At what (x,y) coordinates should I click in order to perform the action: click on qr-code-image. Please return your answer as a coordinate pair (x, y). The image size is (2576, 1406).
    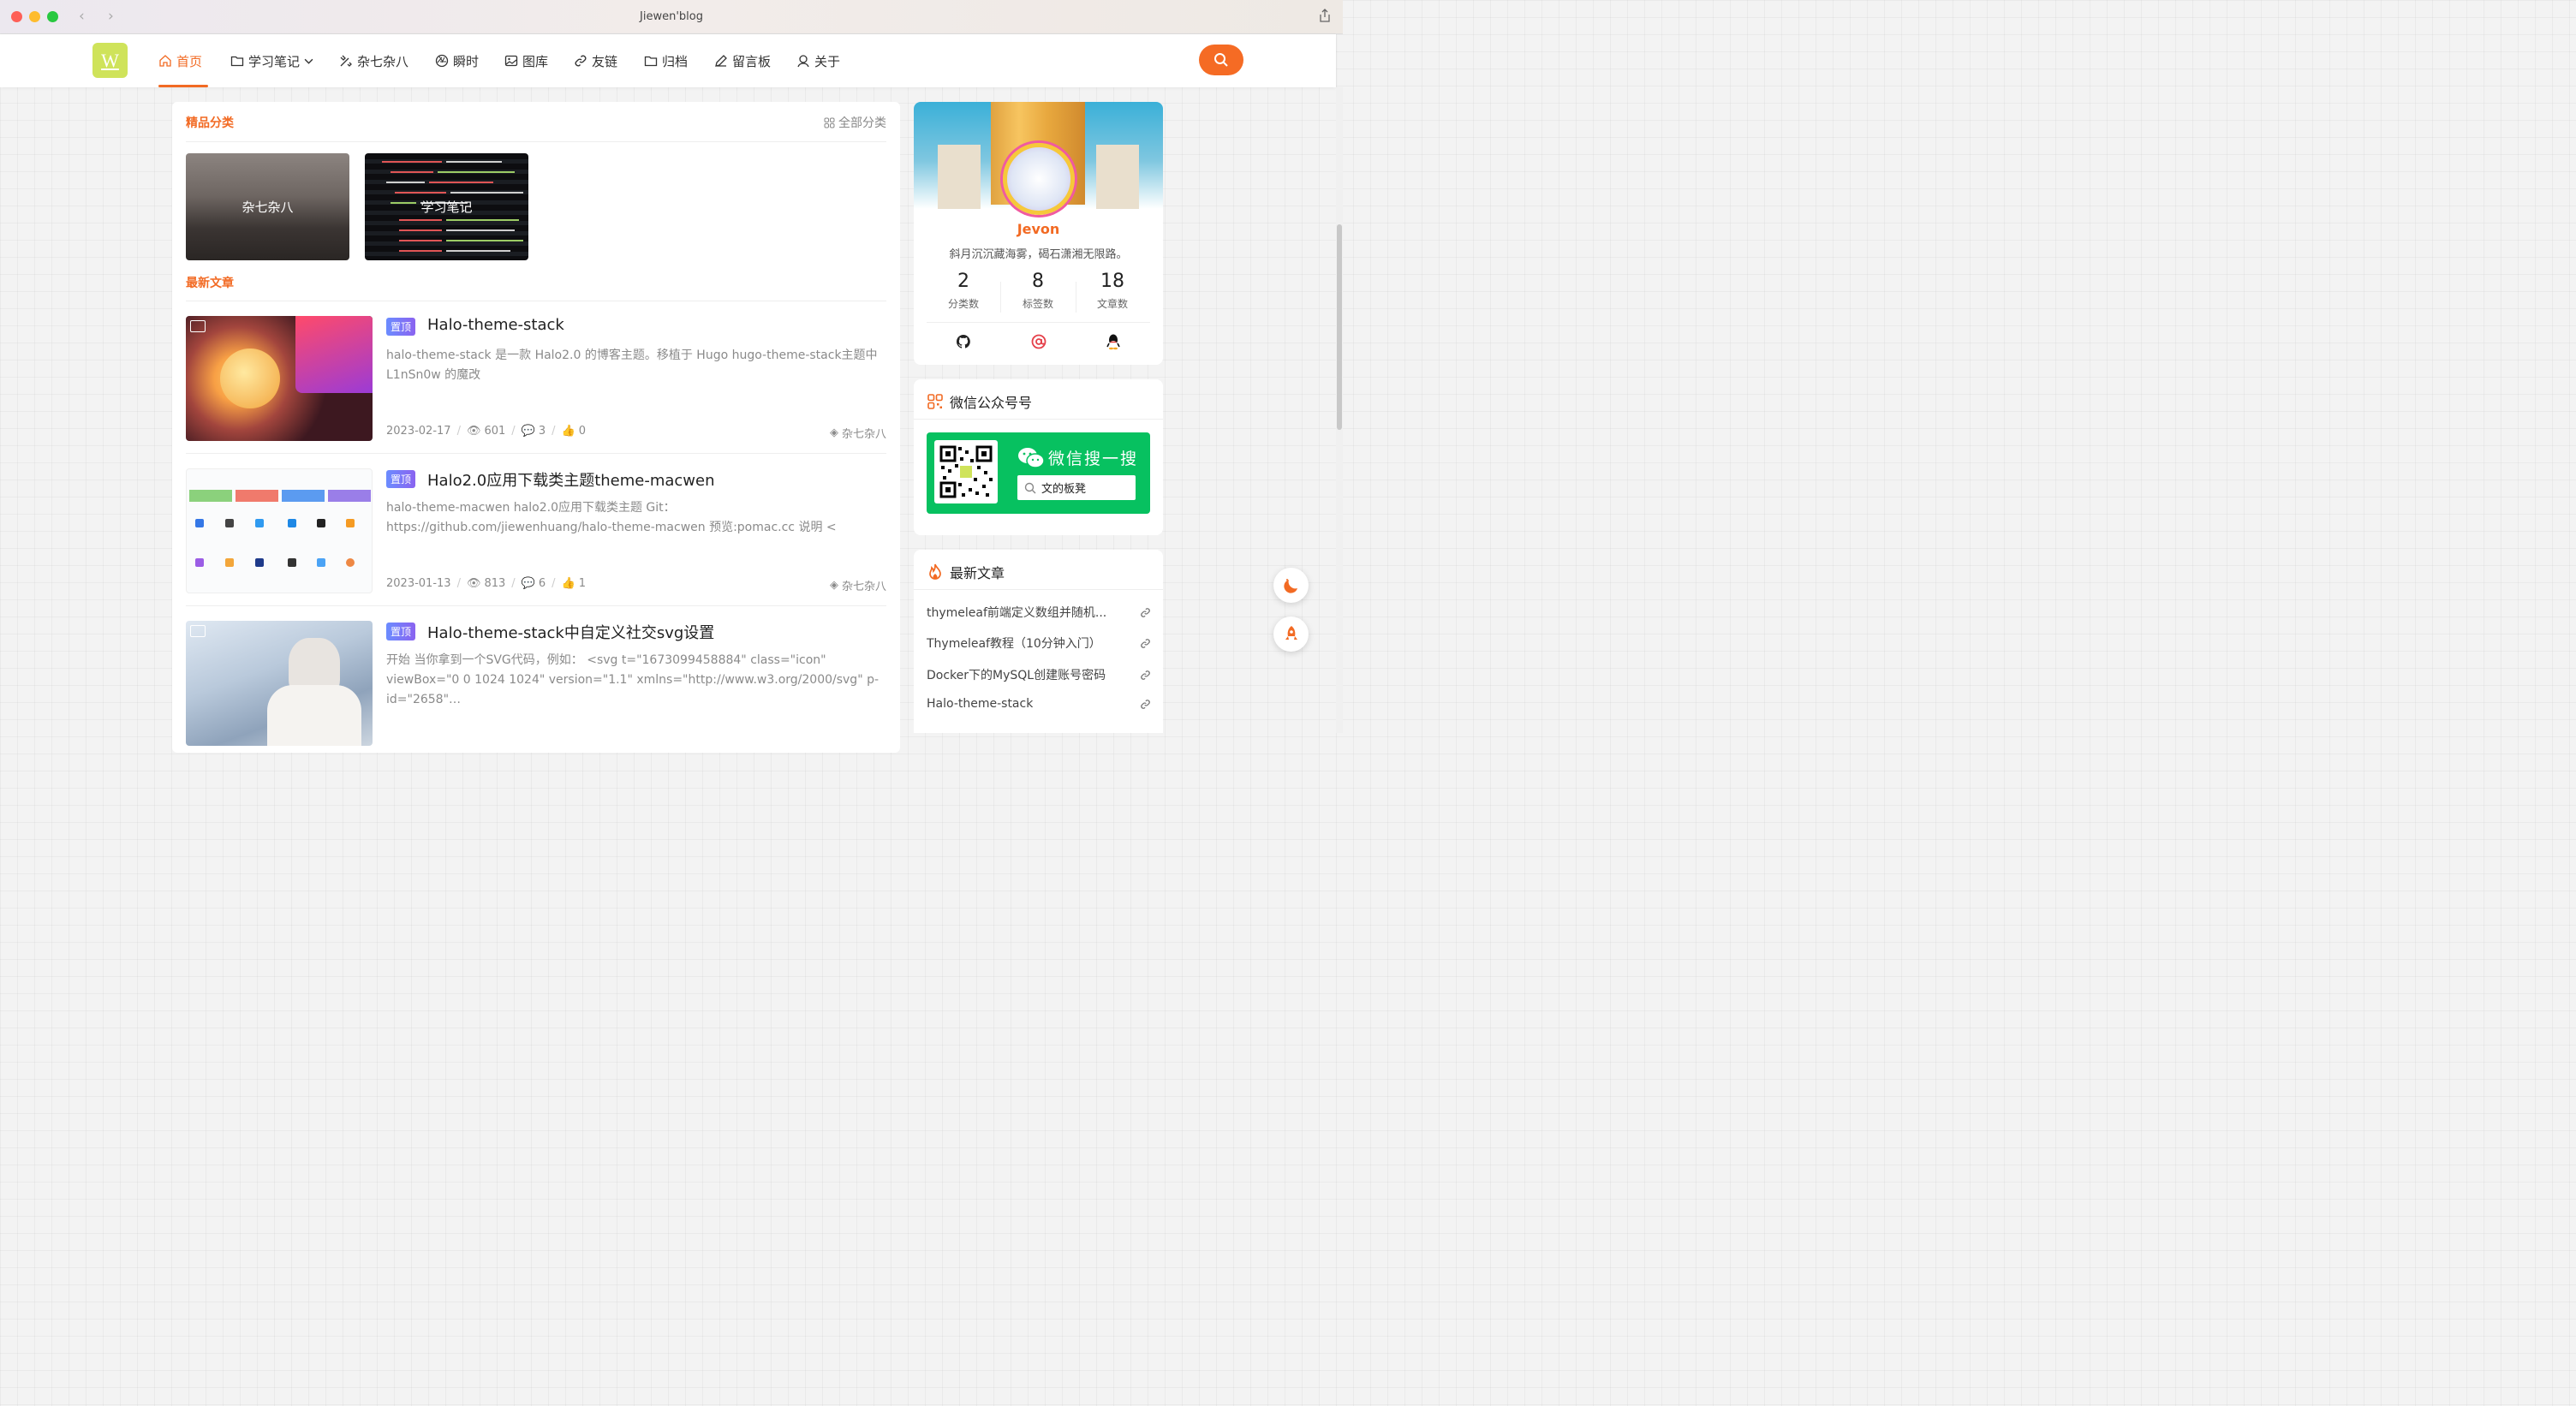
    Looking at the image, I should click on (966, 471).